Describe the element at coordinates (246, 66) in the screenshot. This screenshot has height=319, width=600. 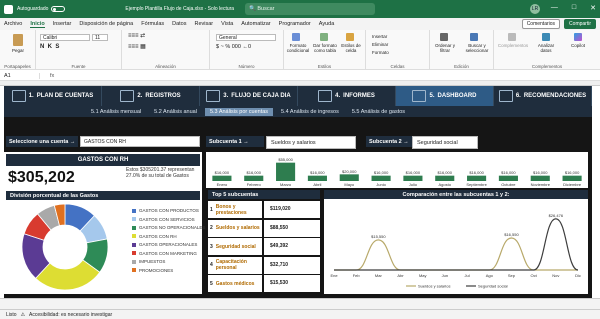
I see `group-label: Número` at that location.